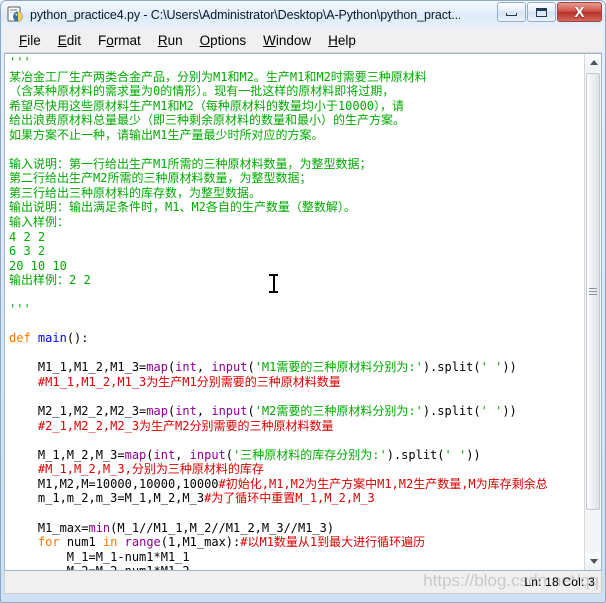 The width and height of the screenshot is (606, 603). What do you see at coordinates (559, 582) in the screenshot?
I see `cursor-position-indicator: Ln: 18 Col: 3` at bounding box center [559, 582].